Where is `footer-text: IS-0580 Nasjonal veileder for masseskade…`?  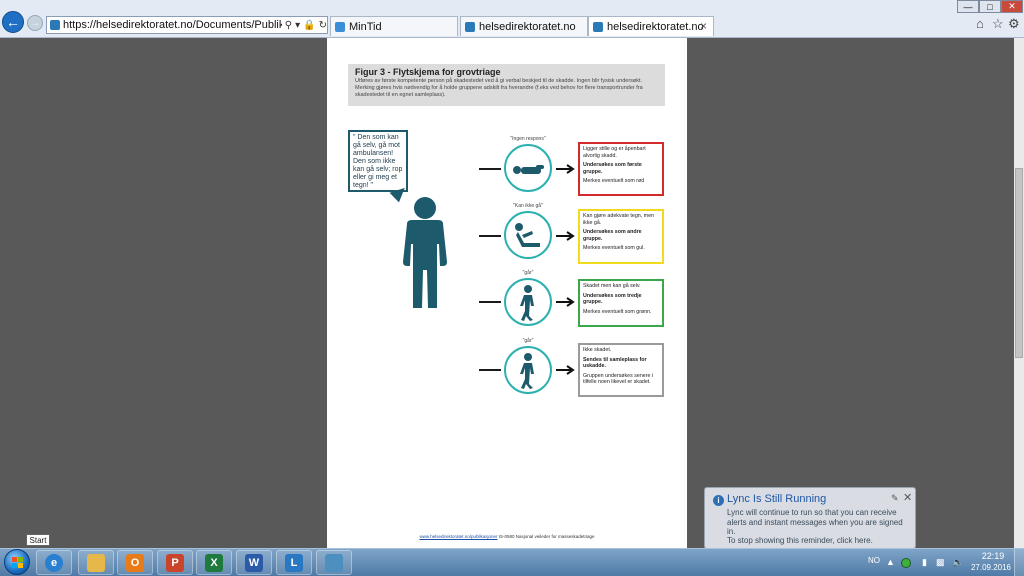 footer-text: IS-0580 Nasjonal veileder for masseskade… is located at coordinates (546, 536).